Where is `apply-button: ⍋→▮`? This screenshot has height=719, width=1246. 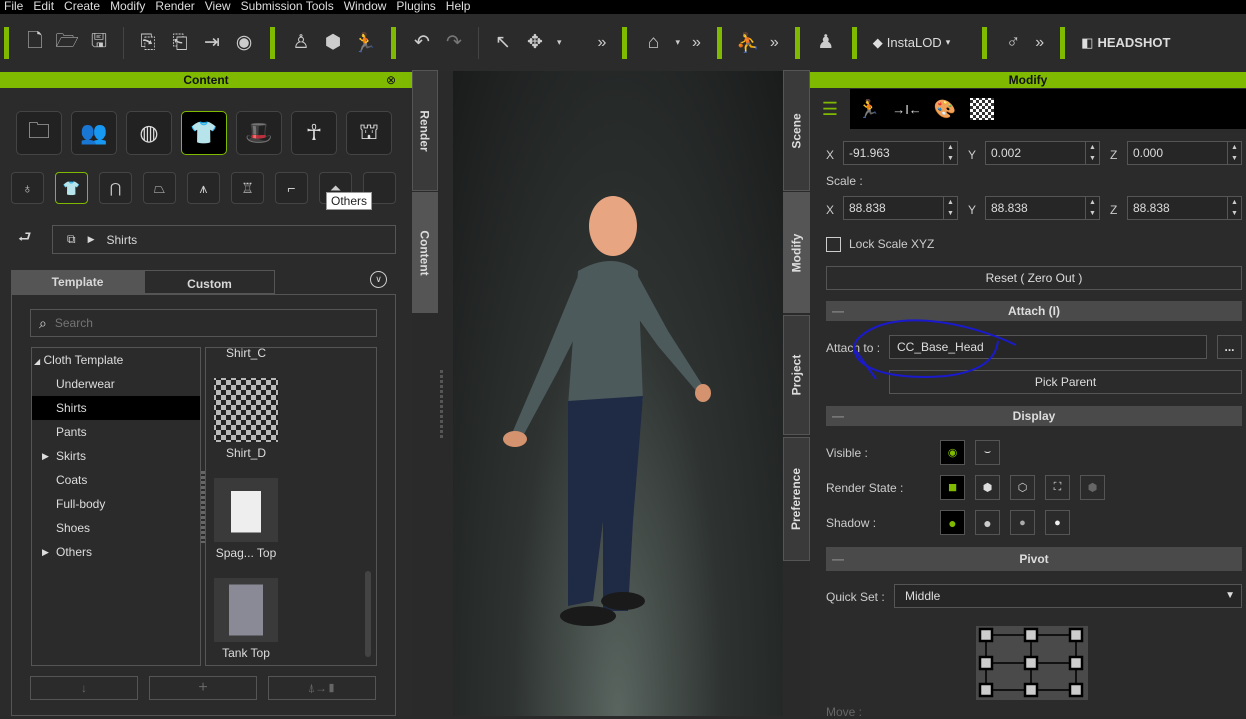 apply-button: ⍋→▮ is located at coordinates (322, 688).